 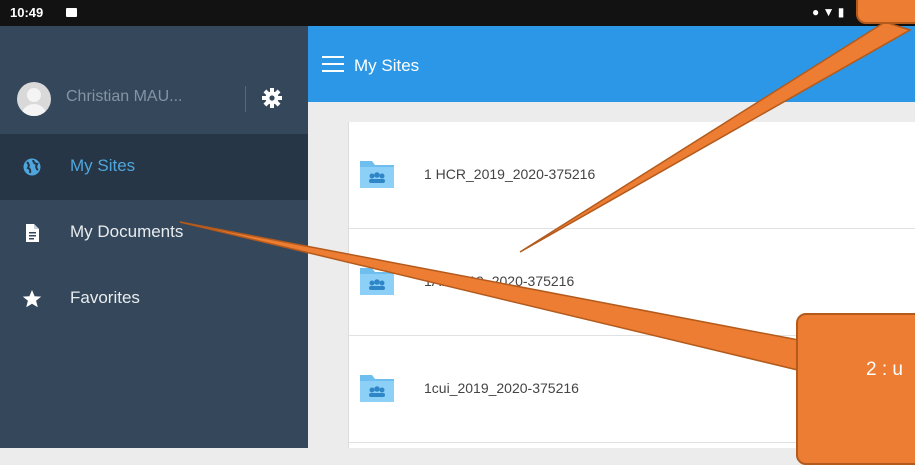 What do you see at coordinates (333, 64) in the screenshot?
I see `hamburger-menu-icon` at bounding box center [333, 64].